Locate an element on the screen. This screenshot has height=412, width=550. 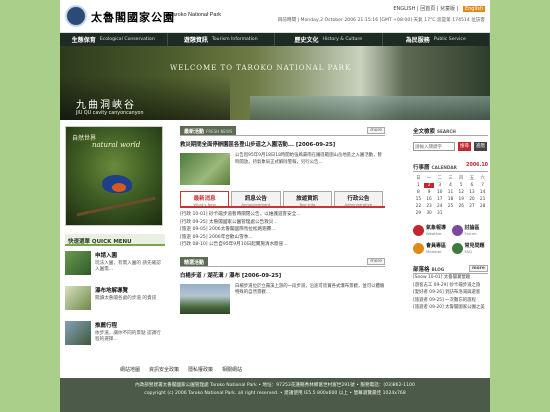
park-logo-icon is located at coordinates (76, 16).